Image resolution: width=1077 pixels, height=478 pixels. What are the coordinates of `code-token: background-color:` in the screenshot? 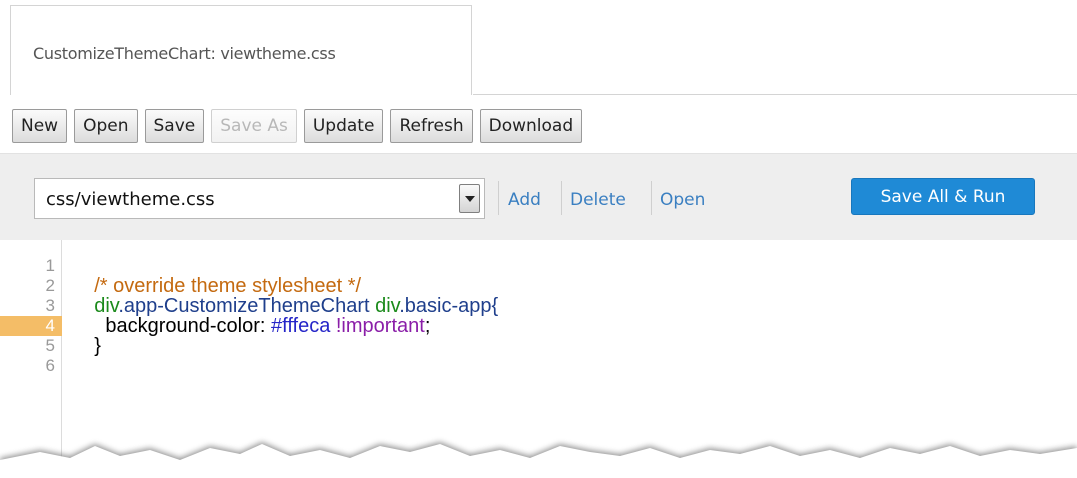 It's located at (182, 326).